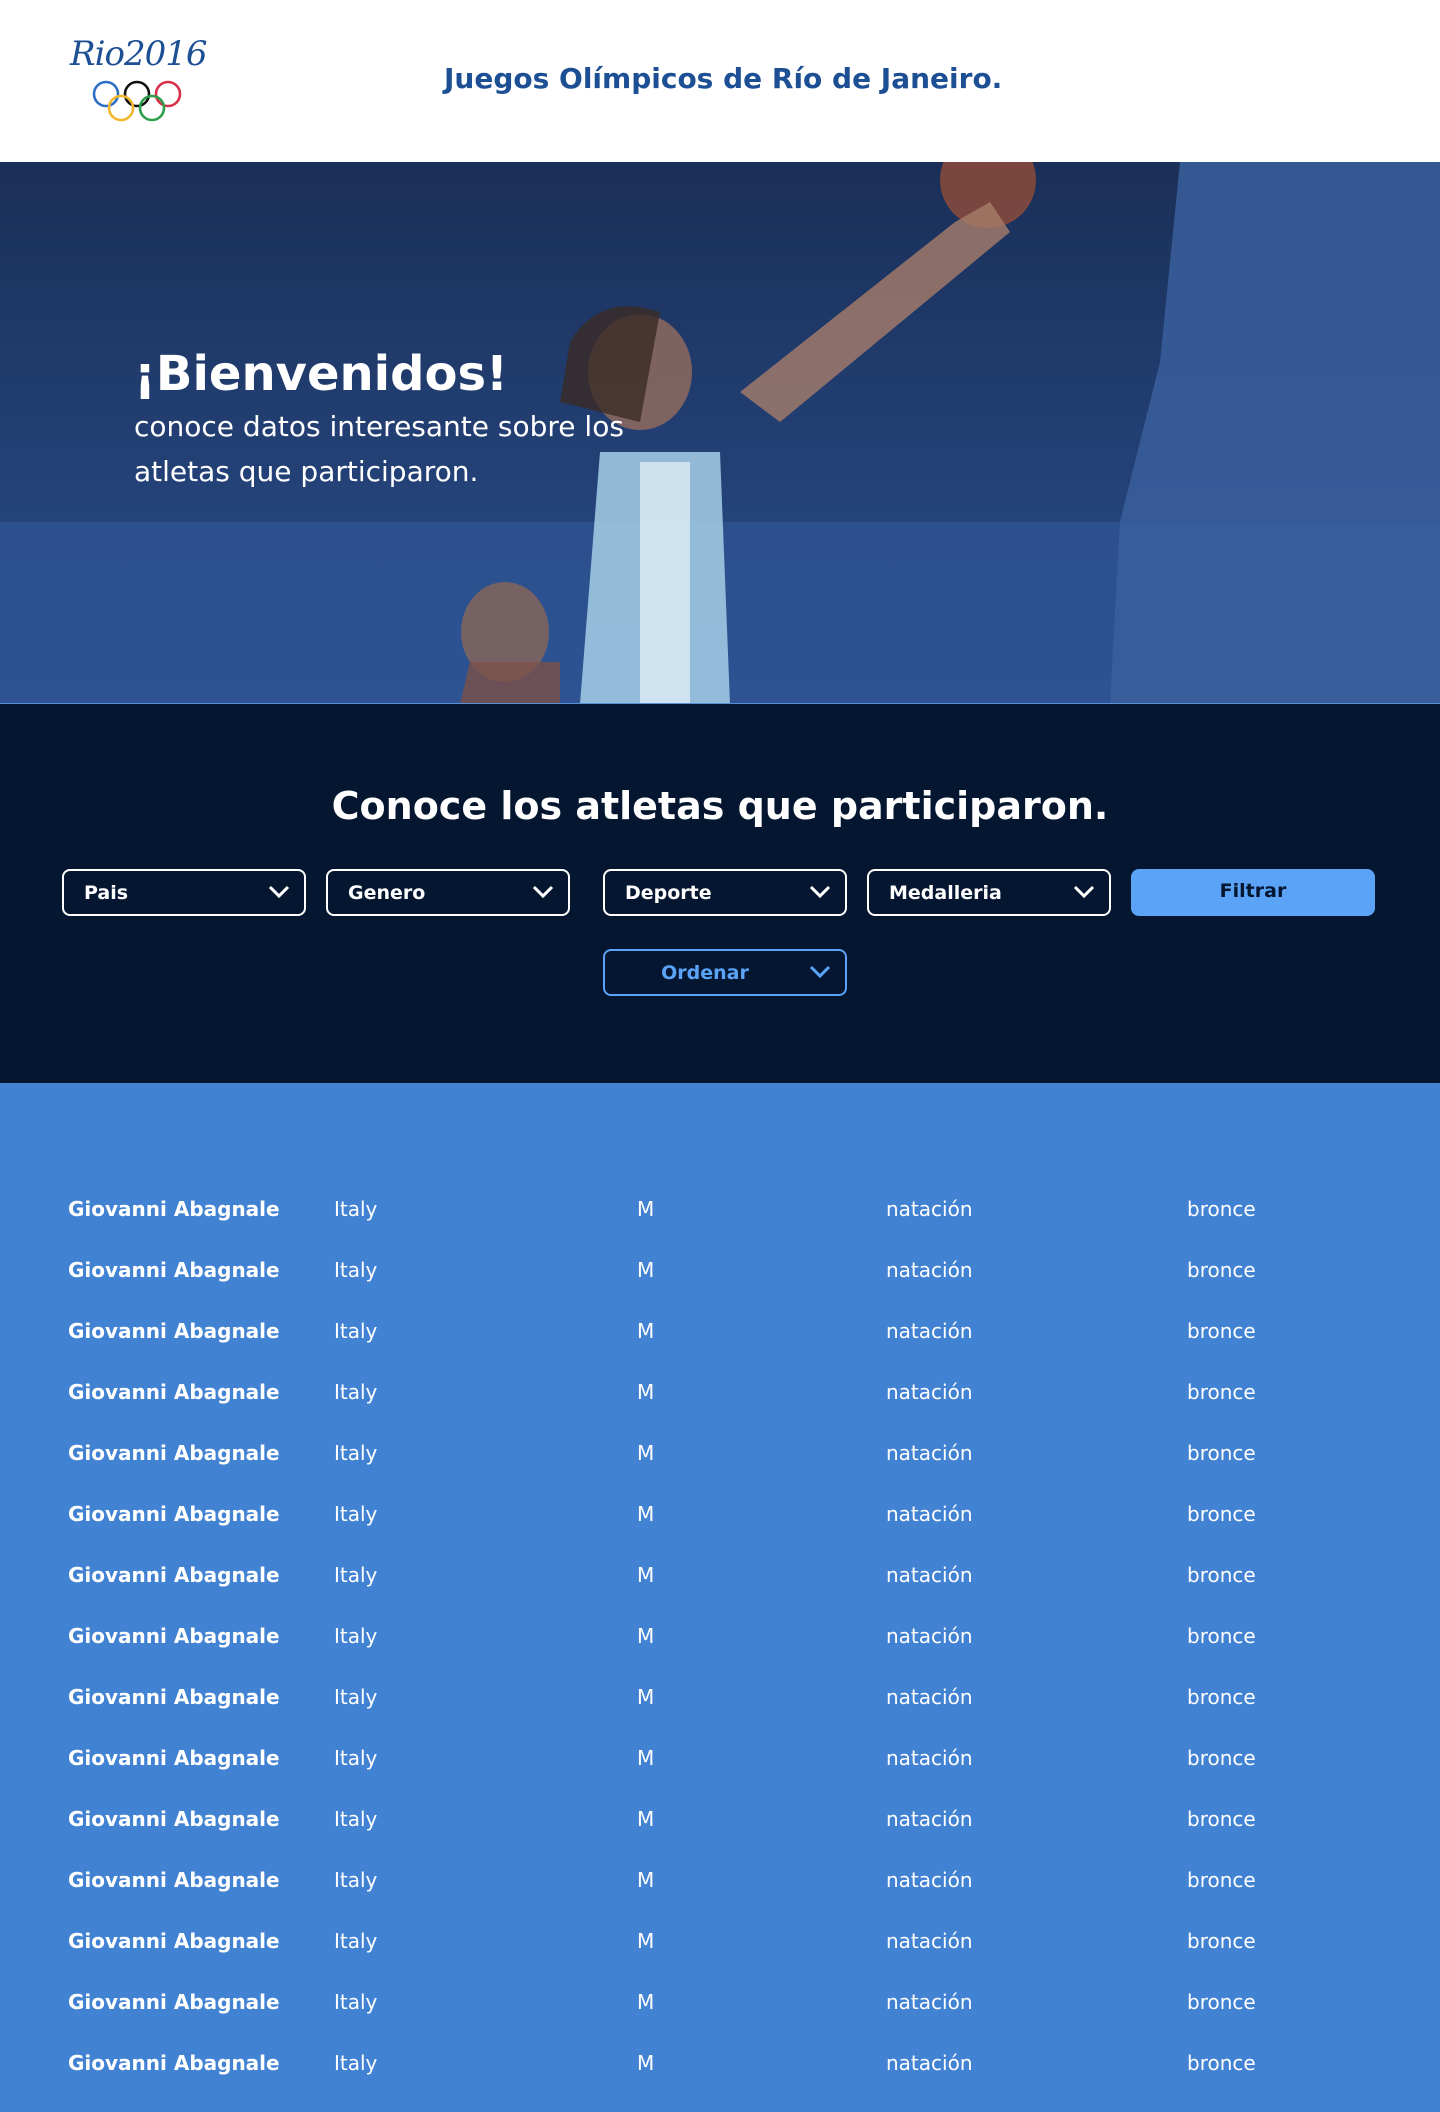  I want to click on country-select-label: Pais, so click(106, 893).